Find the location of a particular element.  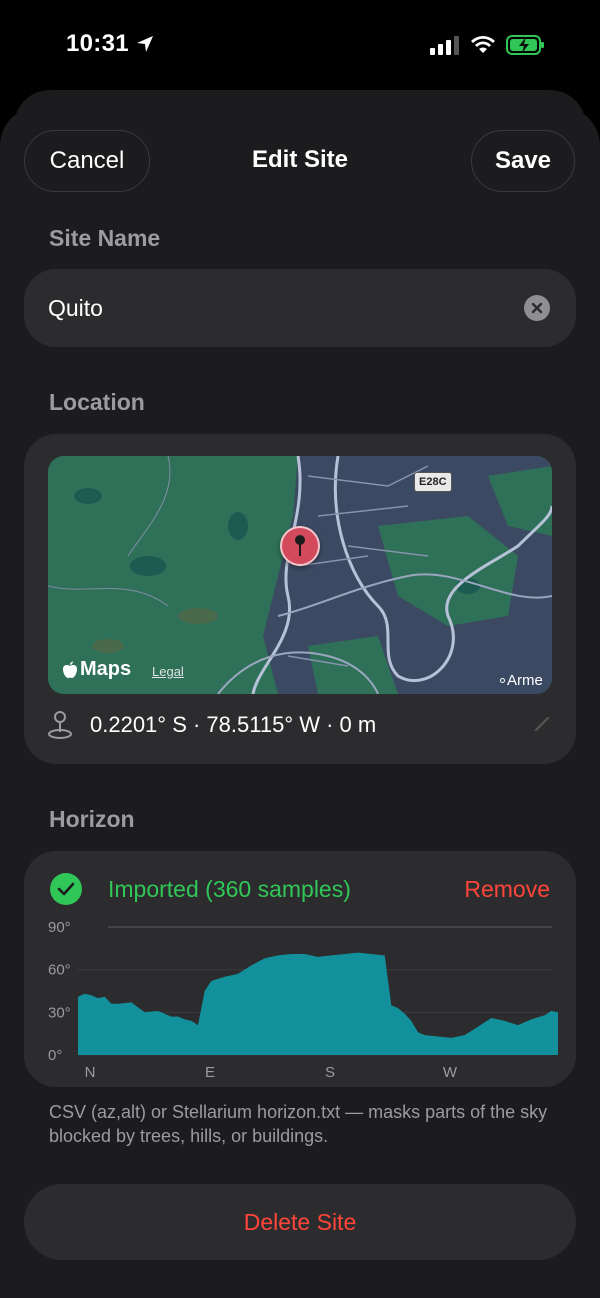

battery-charging-icon is located at coordinates (525, 45).